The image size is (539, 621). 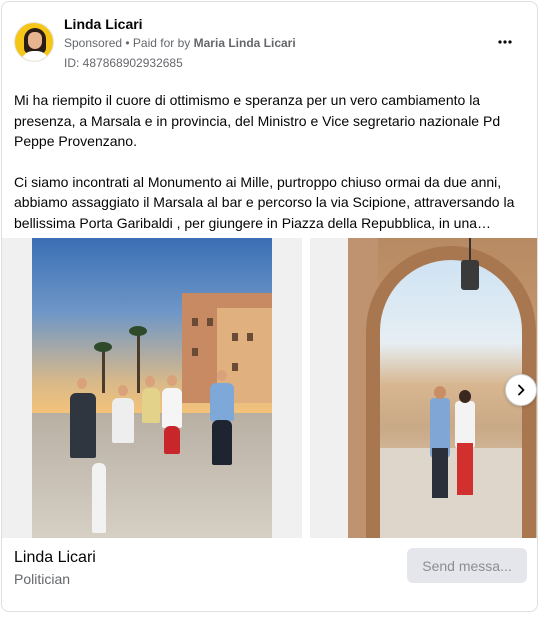 What do you see at coordinates (161, 43) in the screenshot?
I see `paid-for-label: Paid for by` at bounding box center [161, 43].